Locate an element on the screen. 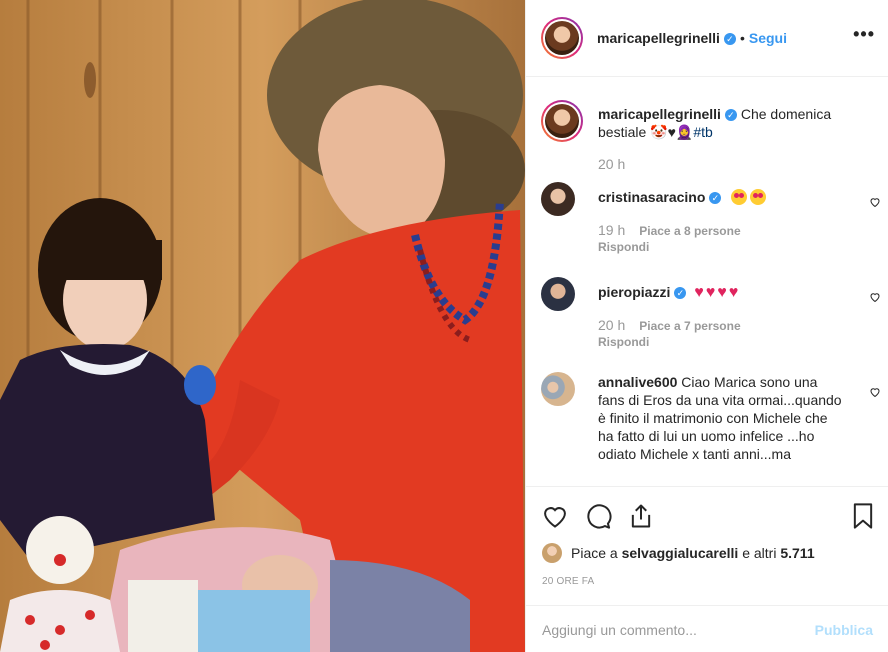 The image size is (888, 652). caption-avatar is located at coordinates (562, 121).